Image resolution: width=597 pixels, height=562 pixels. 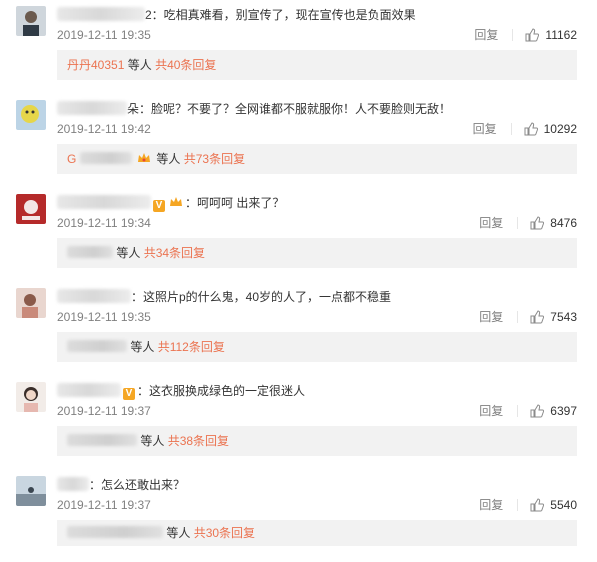 I want to click on like-button: 8476, so click(x=553, y=223).